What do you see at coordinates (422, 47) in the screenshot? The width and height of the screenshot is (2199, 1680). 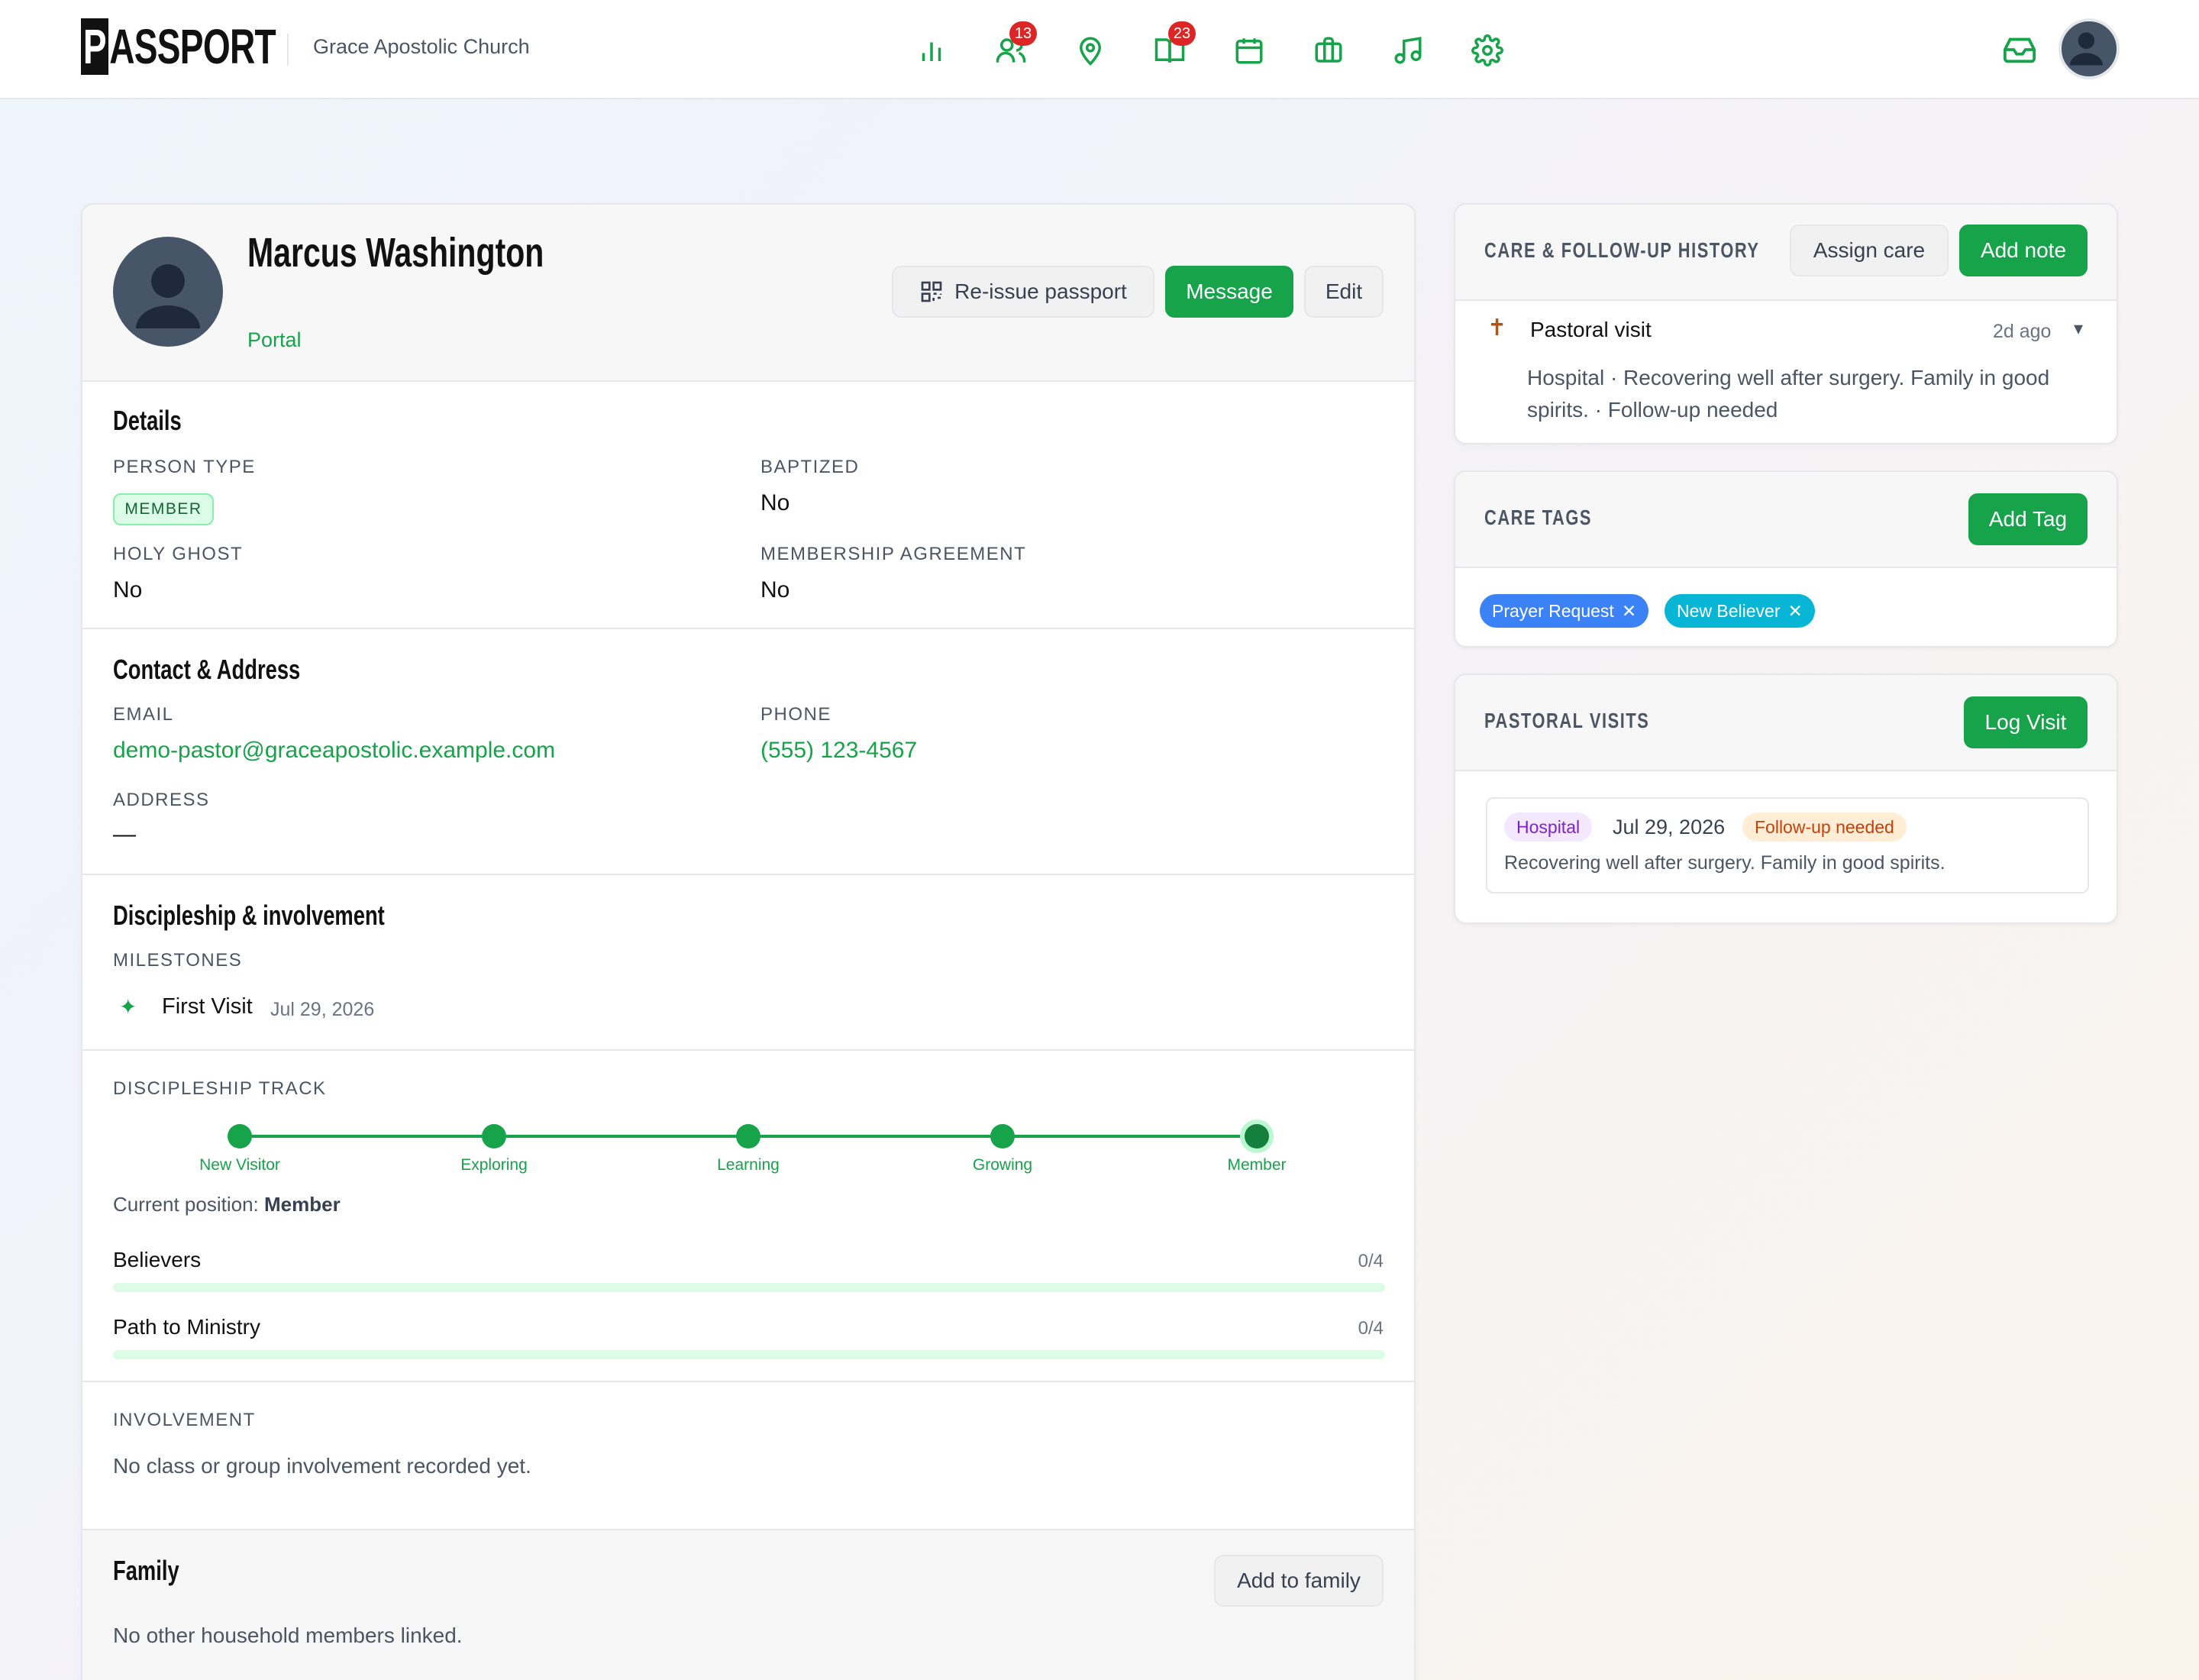 I see `church-name: Grace Apostolic Church` at bounding box center [422, 47].